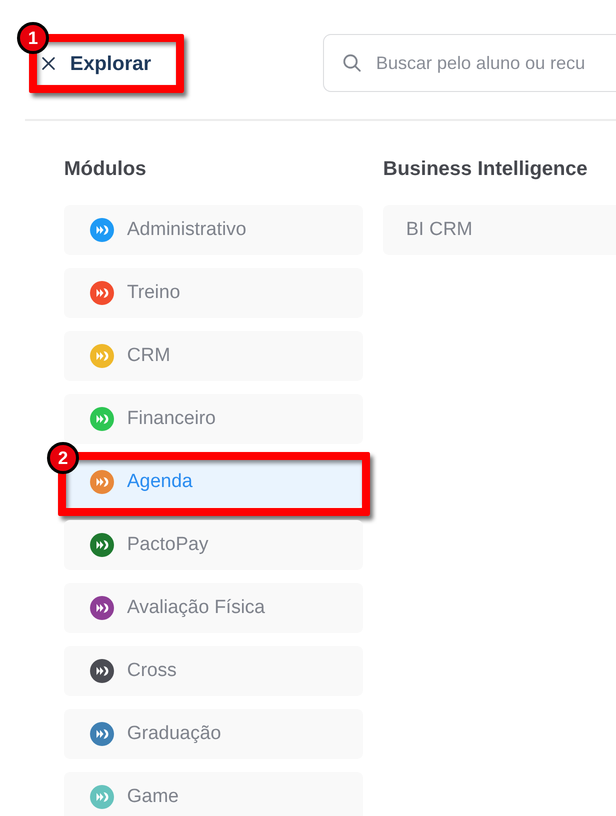  What do you see at coordinates (213, 545) in the screenshot?
I see `menu-item: PactoPay` at bounding box center [213, 545].